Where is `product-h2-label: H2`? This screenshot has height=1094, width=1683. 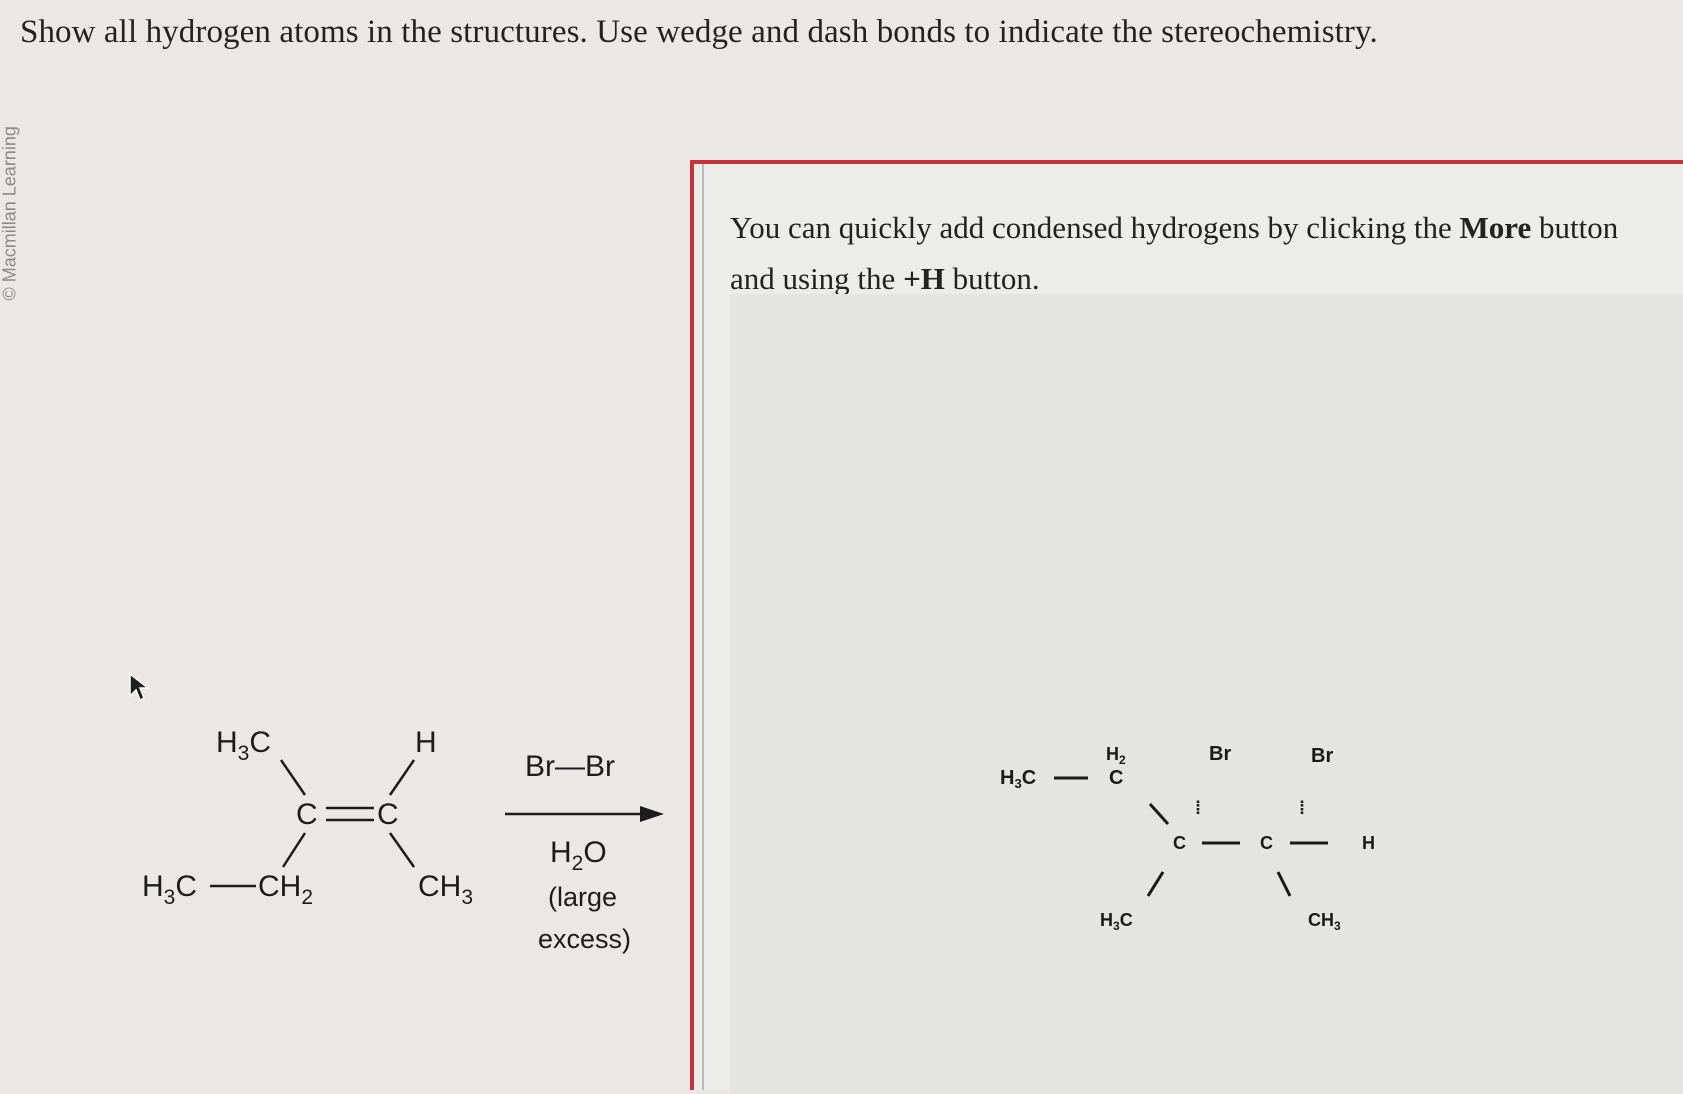
product-h2-label: H2 is located at coordinates (1116, 755).